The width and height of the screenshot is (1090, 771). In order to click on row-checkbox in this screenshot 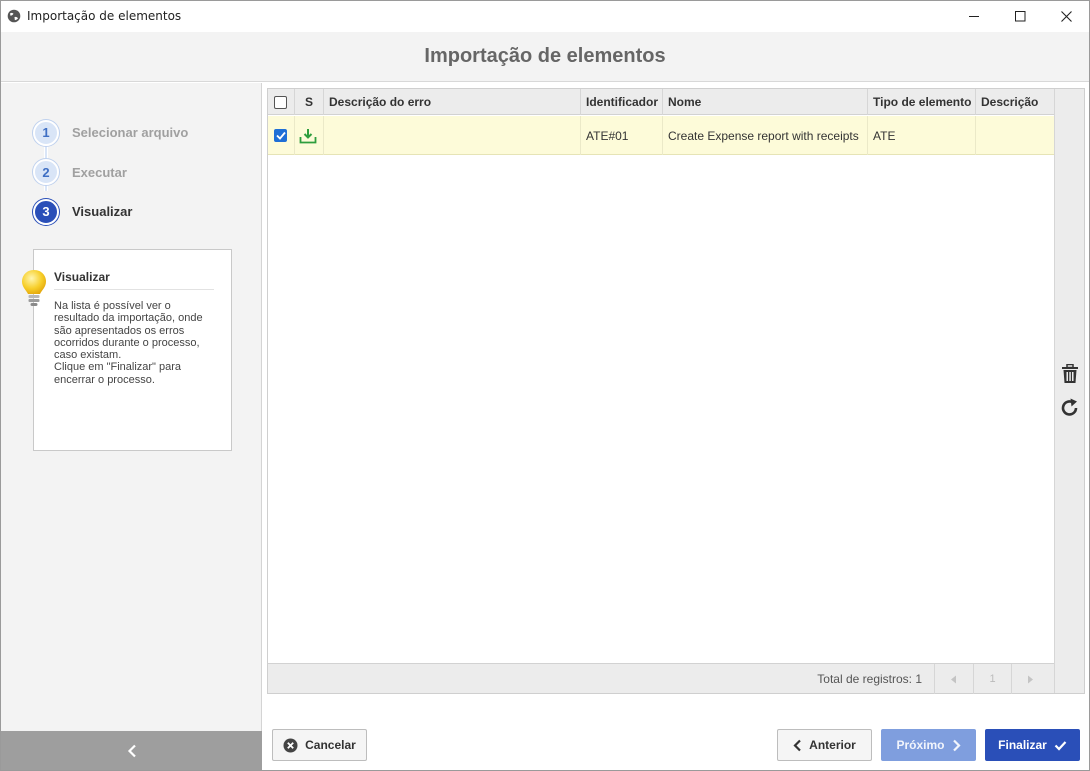, I will do `click(280, 135)`.